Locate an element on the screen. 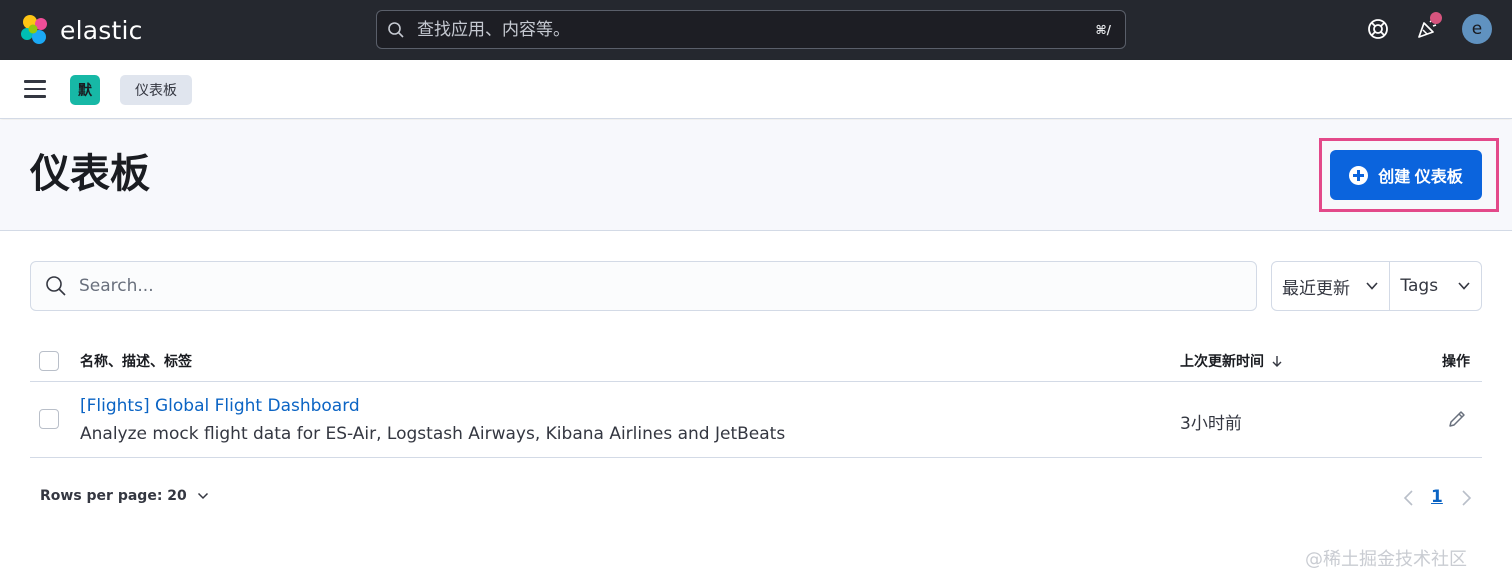 Image resolution: width=1512 pixels, height=587 pixels. elastic-brand: elastic is located at coordinates (80, 30).